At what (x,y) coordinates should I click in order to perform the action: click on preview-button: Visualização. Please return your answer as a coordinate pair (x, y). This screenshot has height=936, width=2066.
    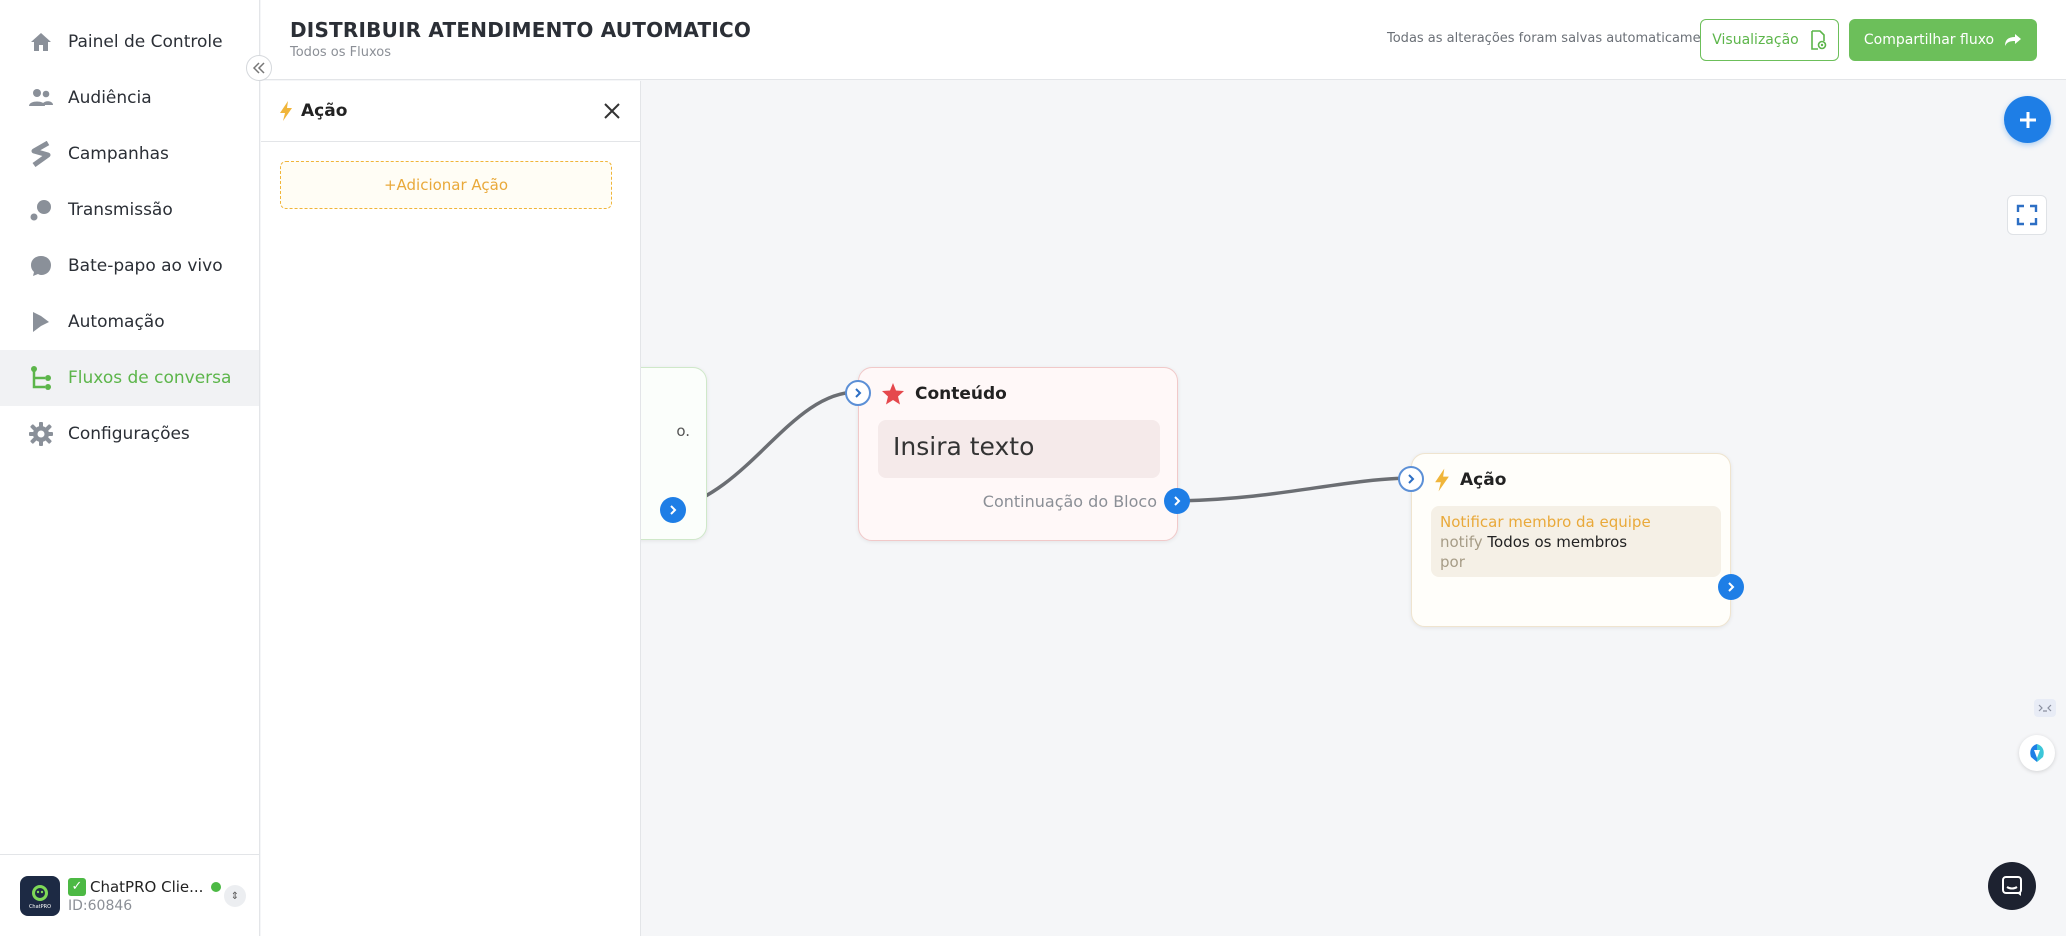
    Looking at the image, I should click on (1769, 40).